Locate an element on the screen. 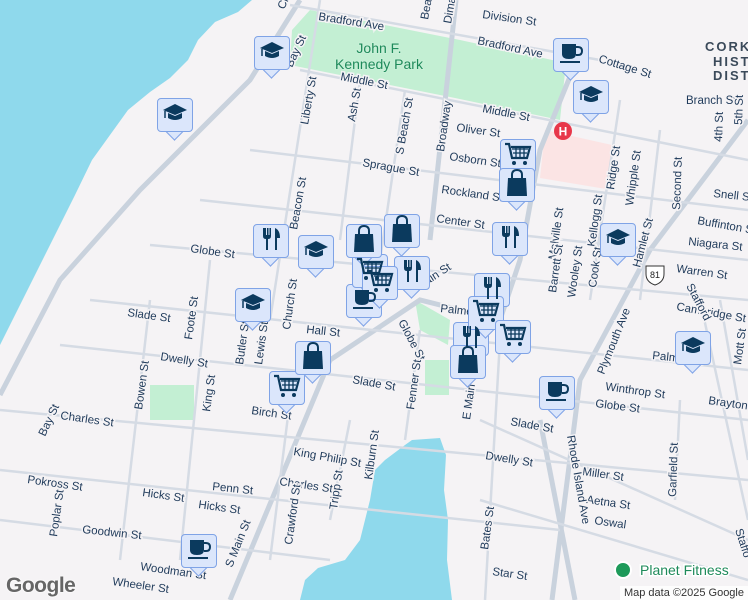  svg-text: Planet Fitness is located at coordinates (684, 570).